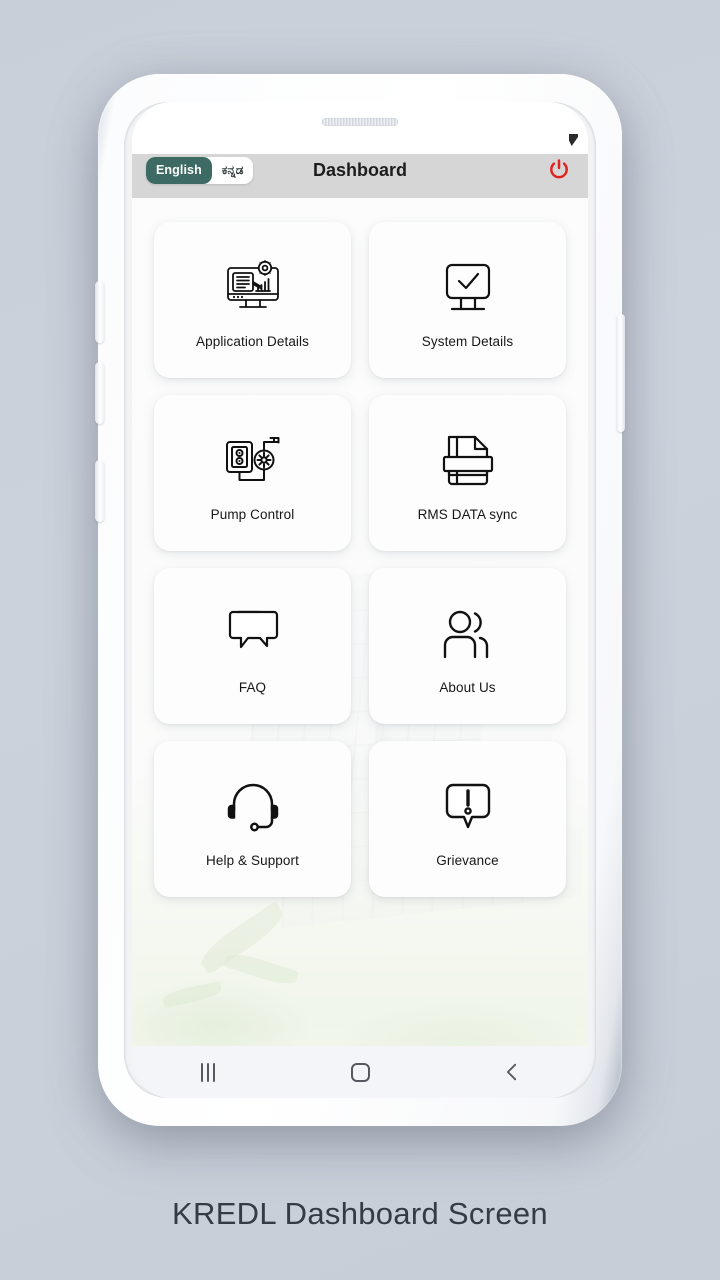 The image size is (720, 1280). I want to click on language-option-kannada: ಕನ್ನಡ, so click(233, 170).